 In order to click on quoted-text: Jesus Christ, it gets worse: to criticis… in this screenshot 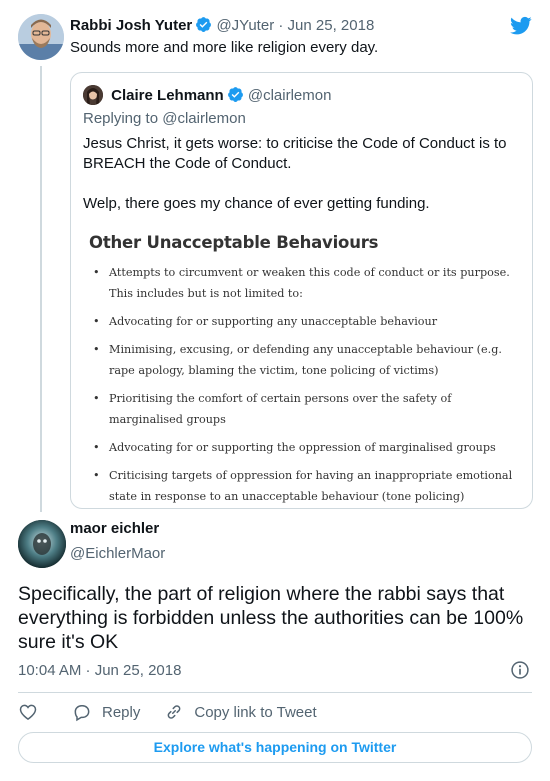, I will do `click(303, 184)`.